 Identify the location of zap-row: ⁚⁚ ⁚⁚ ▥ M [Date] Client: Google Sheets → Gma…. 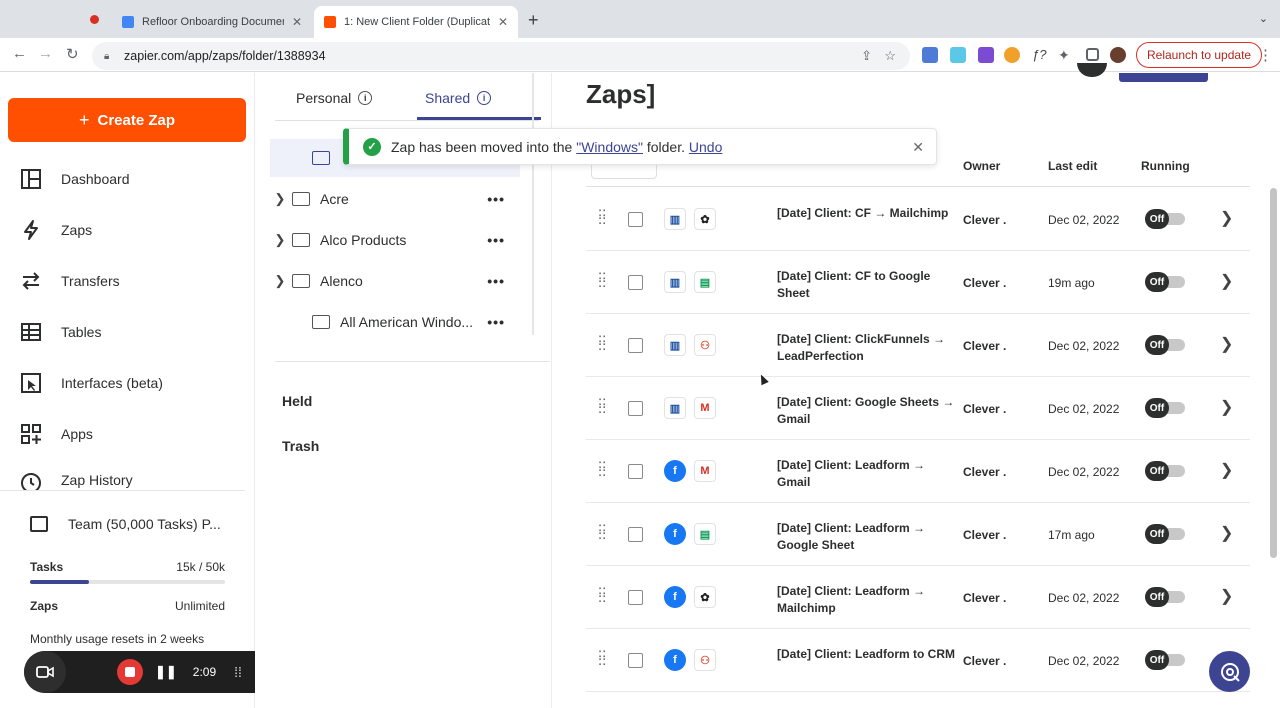
(918, 408).